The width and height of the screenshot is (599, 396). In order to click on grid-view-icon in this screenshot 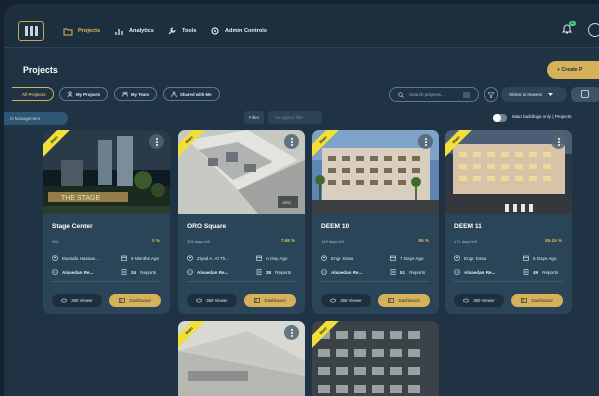, I will do `click(585, 94)`.